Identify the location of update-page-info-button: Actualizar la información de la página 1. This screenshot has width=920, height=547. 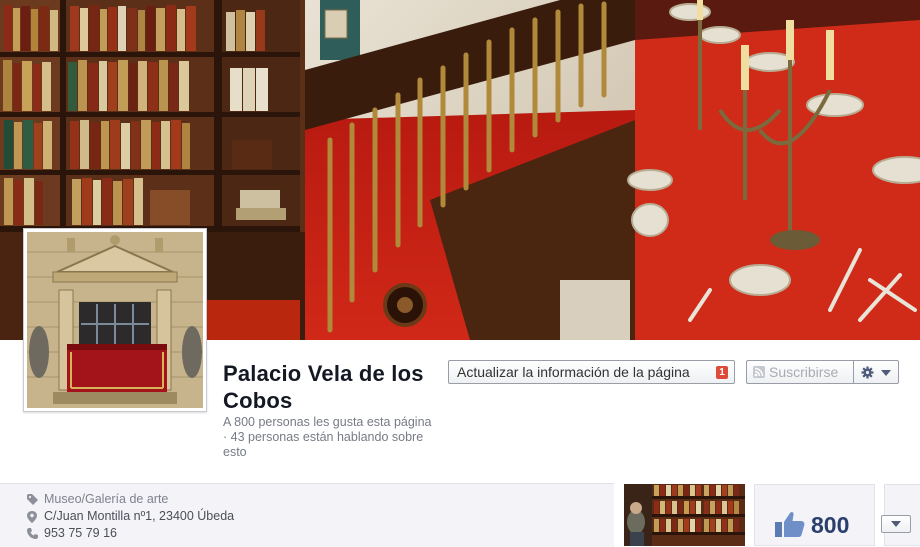
(591, 372).